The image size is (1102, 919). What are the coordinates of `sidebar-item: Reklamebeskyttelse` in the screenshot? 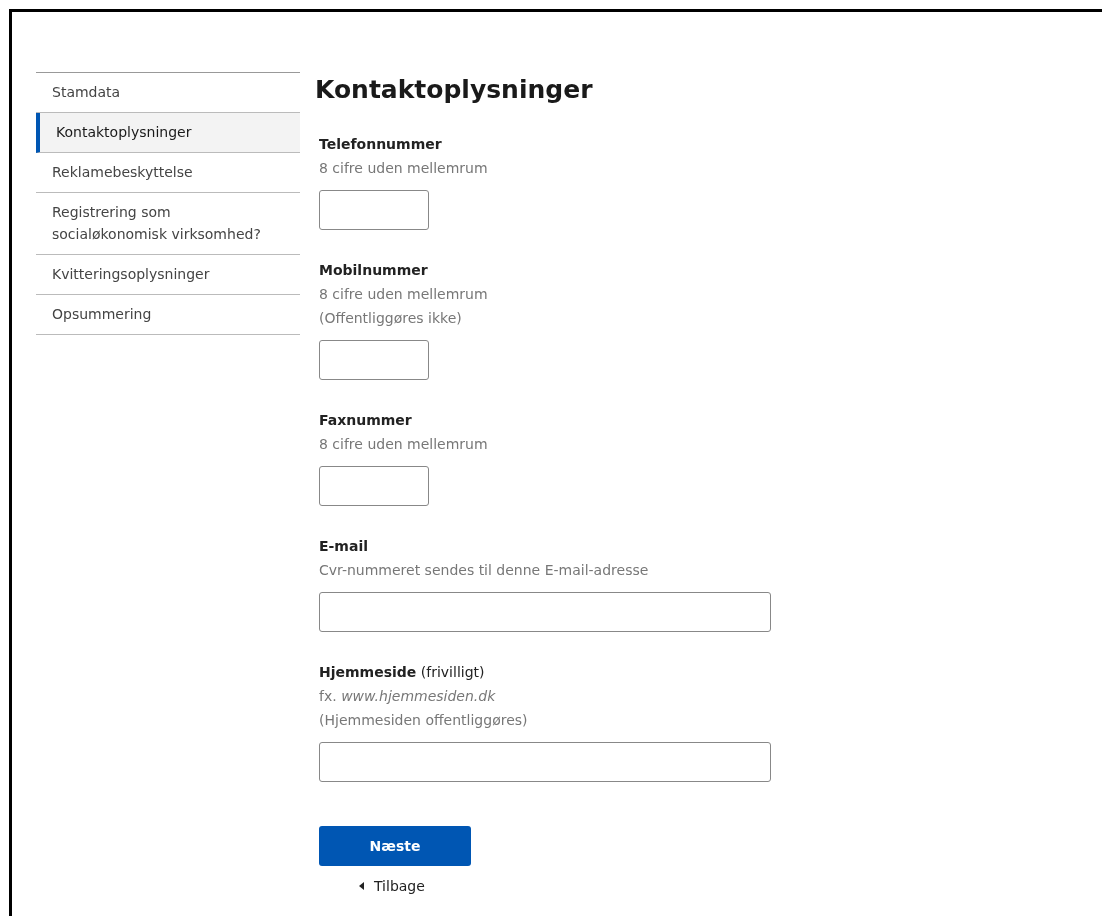 It's located at (168, 173).